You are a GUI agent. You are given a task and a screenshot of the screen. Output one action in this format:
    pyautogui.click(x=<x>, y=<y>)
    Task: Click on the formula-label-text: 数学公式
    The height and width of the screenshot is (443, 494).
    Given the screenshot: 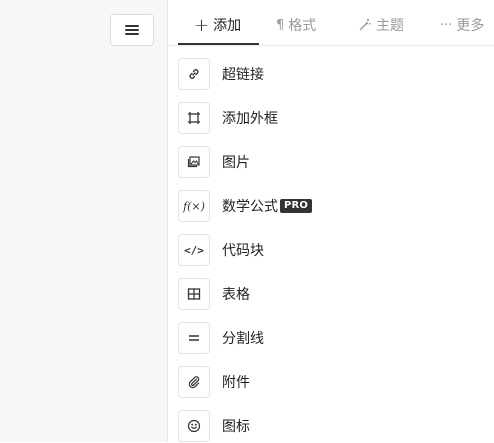 What is the action you would take?
    pyautogui.click(x=250, y=207)
    